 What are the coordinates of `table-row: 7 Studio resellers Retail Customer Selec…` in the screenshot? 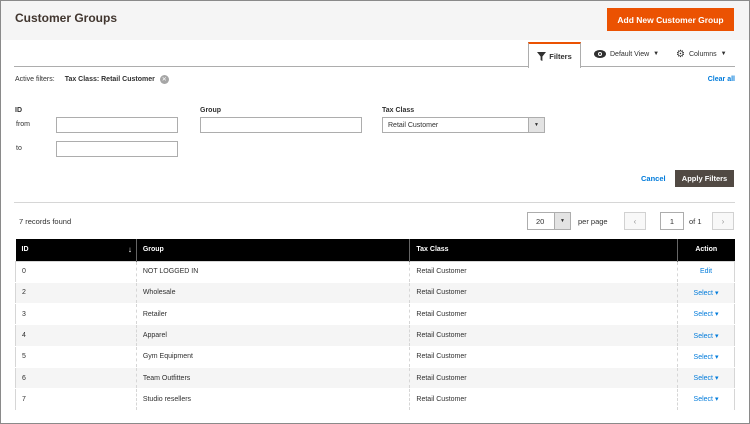 It's located at (375, 399).